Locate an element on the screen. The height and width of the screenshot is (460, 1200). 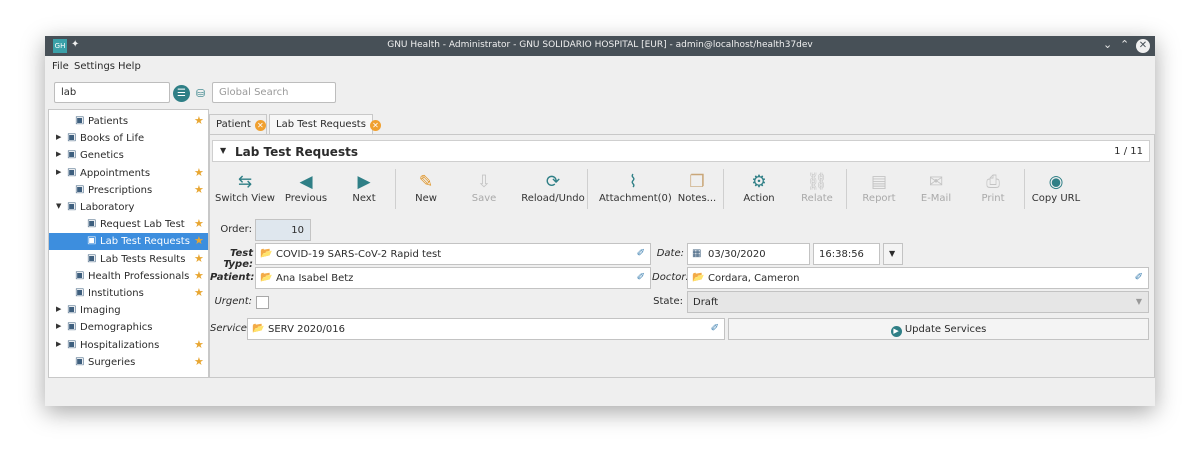
report-button: ▤ Report is located at coordinates (879, 187).